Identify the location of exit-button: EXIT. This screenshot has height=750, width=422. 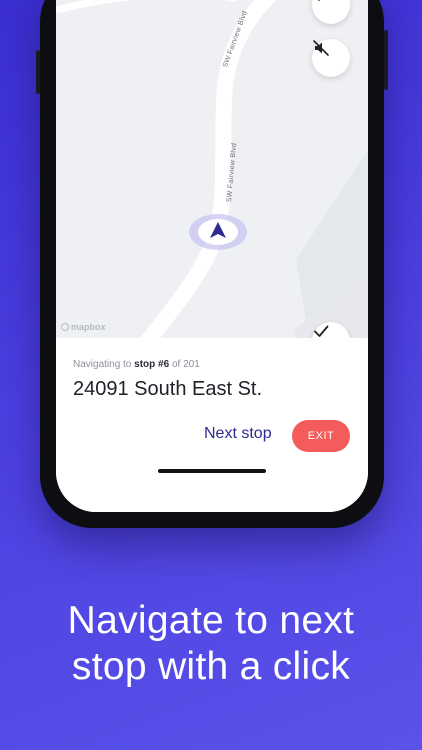
(321, 436).